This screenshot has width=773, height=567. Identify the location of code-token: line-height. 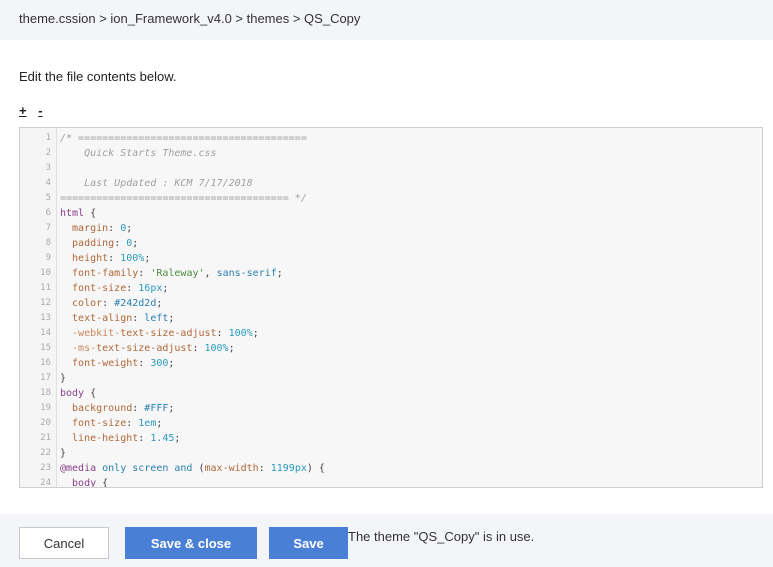
(99, 438).